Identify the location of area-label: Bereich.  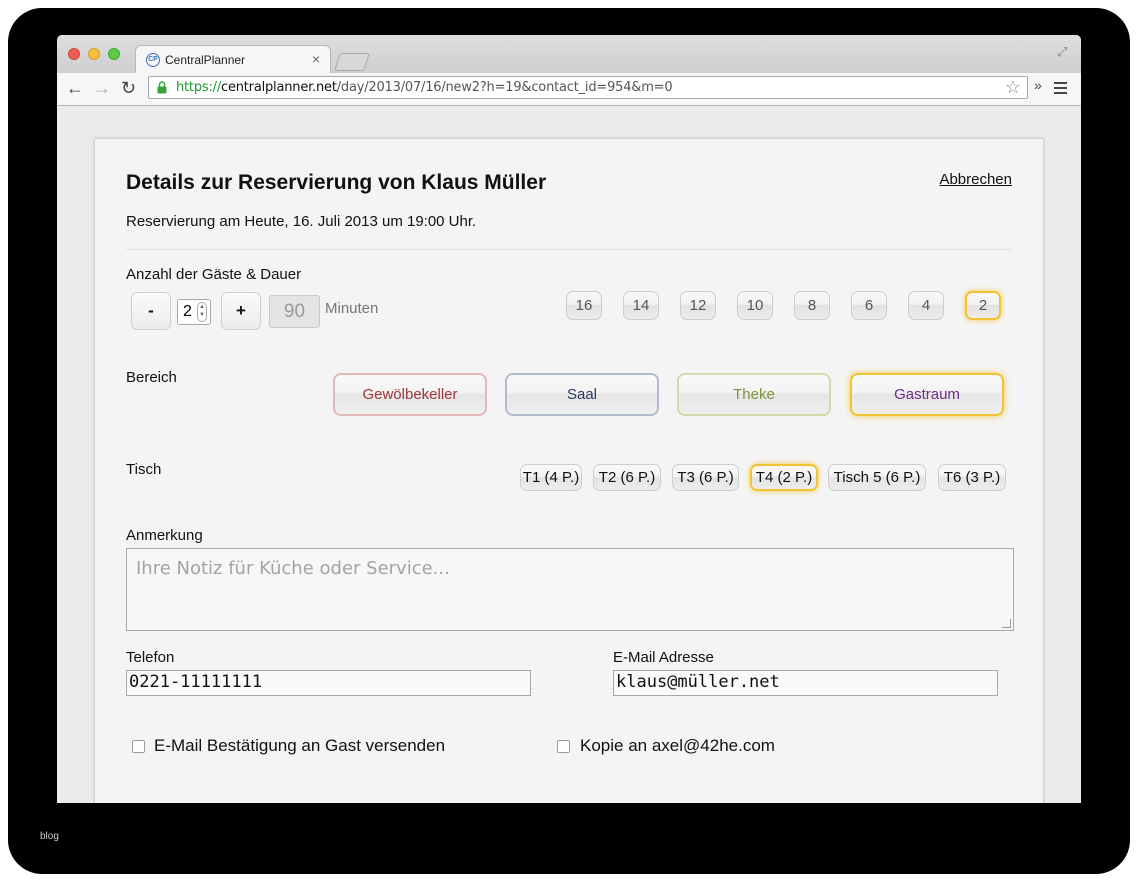
(151, 377).